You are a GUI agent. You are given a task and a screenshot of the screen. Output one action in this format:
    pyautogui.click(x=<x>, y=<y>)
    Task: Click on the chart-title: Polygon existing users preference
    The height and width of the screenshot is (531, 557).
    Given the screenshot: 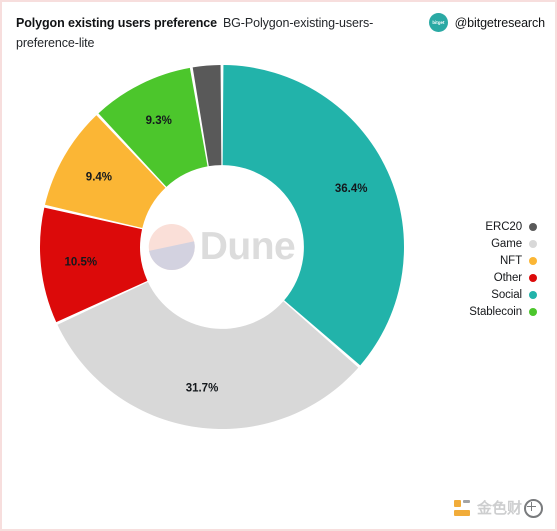 What is the action you would take?
    pyautogui.click(x=116, y=23)
    